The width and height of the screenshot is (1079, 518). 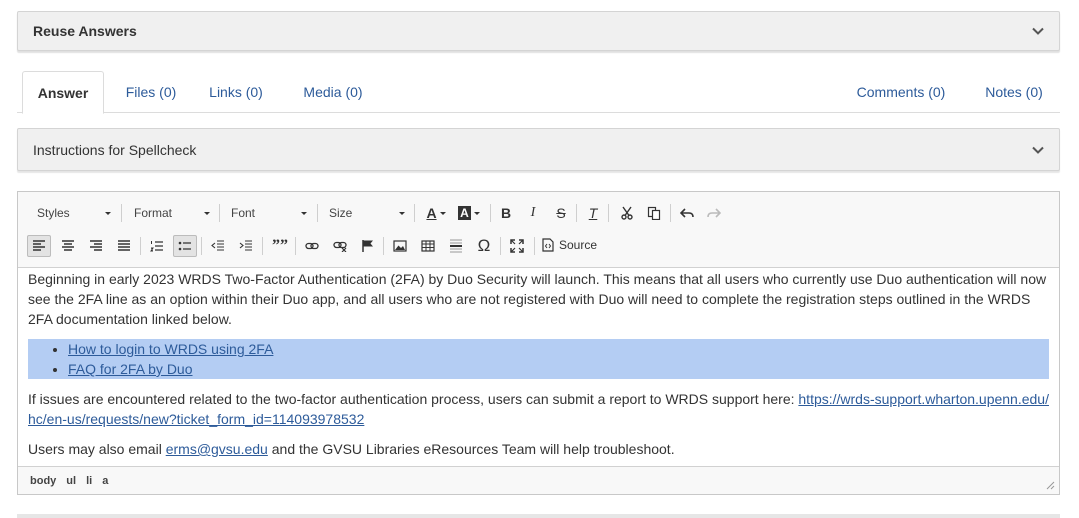 I want to click on source-button: Source, so click(x=569, y=245).